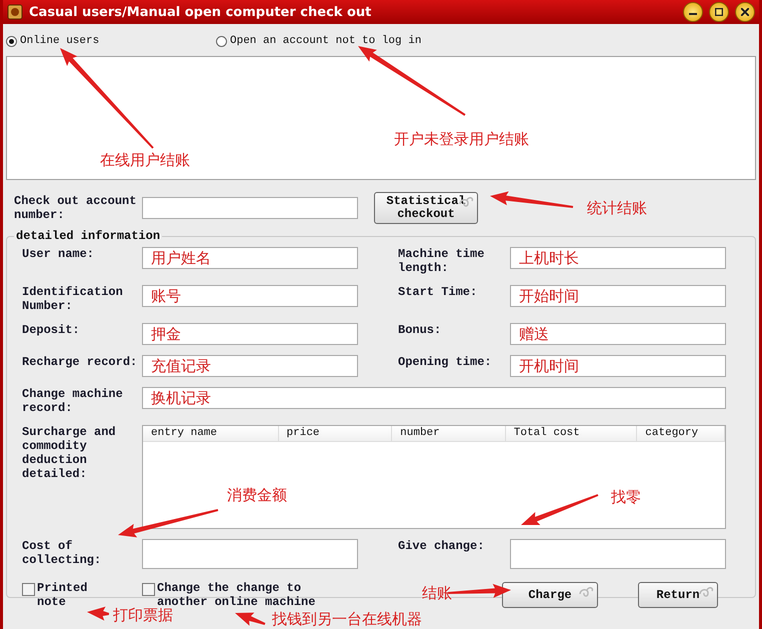  Describe the element at coordinates (73, 401) in the screenshot. I see `field-label: Change machine record:` at that location.